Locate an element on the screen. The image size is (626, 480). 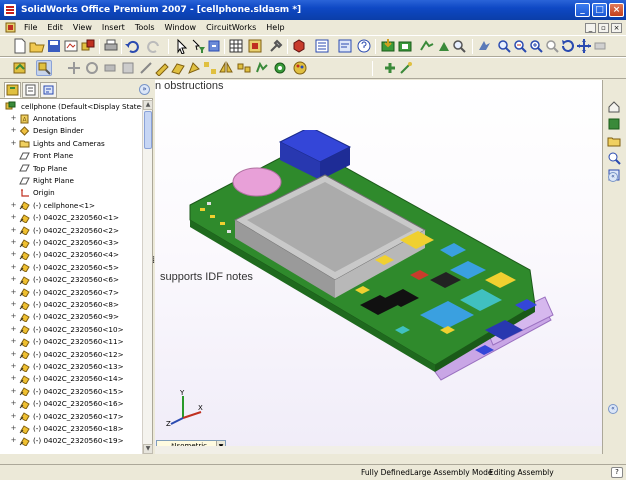
interference-icon is located at coordinates (146, 68).